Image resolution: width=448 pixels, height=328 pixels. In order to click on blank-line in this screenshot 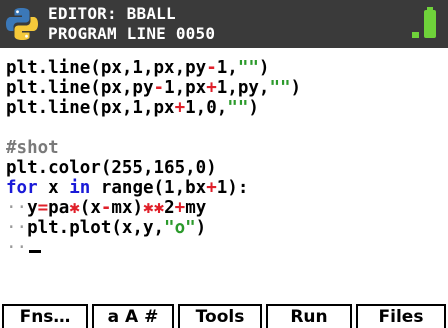, I will do `click(226, 128)`.